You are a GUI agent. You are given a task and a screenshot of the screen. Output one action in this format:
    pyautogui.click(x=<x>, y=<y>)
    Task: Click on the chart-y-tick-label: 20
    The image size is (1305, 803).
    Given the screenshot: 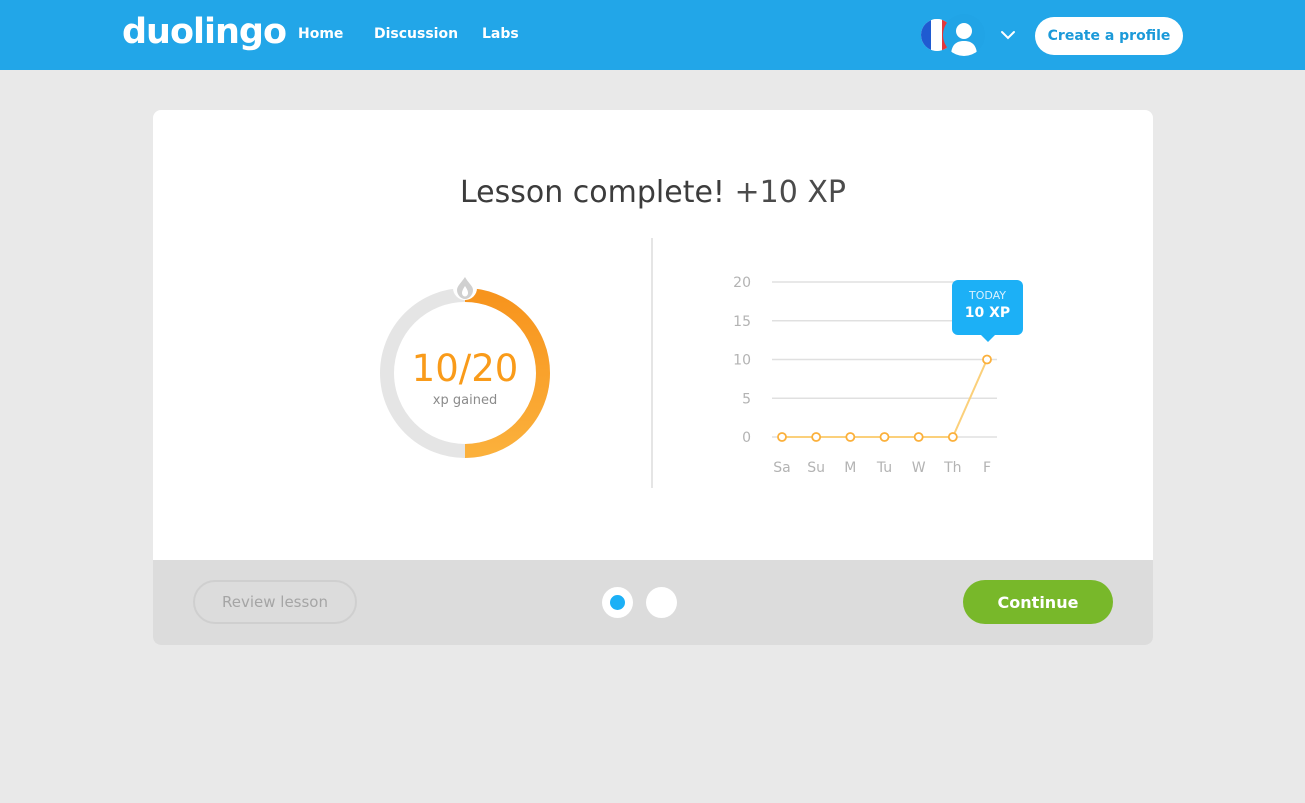 What is the action you would take?
    pyautogui.click(x=742, y=283)
    